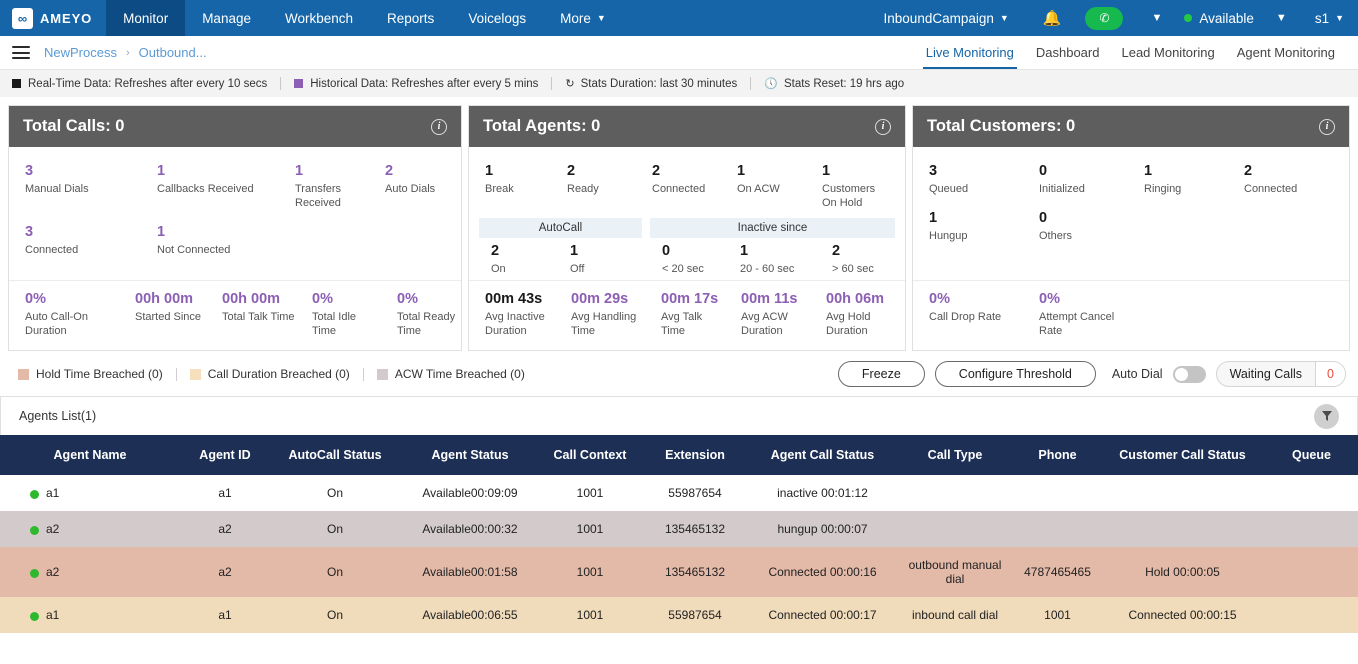 This screenshot has width=1358, height=664. I want to click on tab-lead-monitoring: Lead Monitoring, so click(1167, 52).